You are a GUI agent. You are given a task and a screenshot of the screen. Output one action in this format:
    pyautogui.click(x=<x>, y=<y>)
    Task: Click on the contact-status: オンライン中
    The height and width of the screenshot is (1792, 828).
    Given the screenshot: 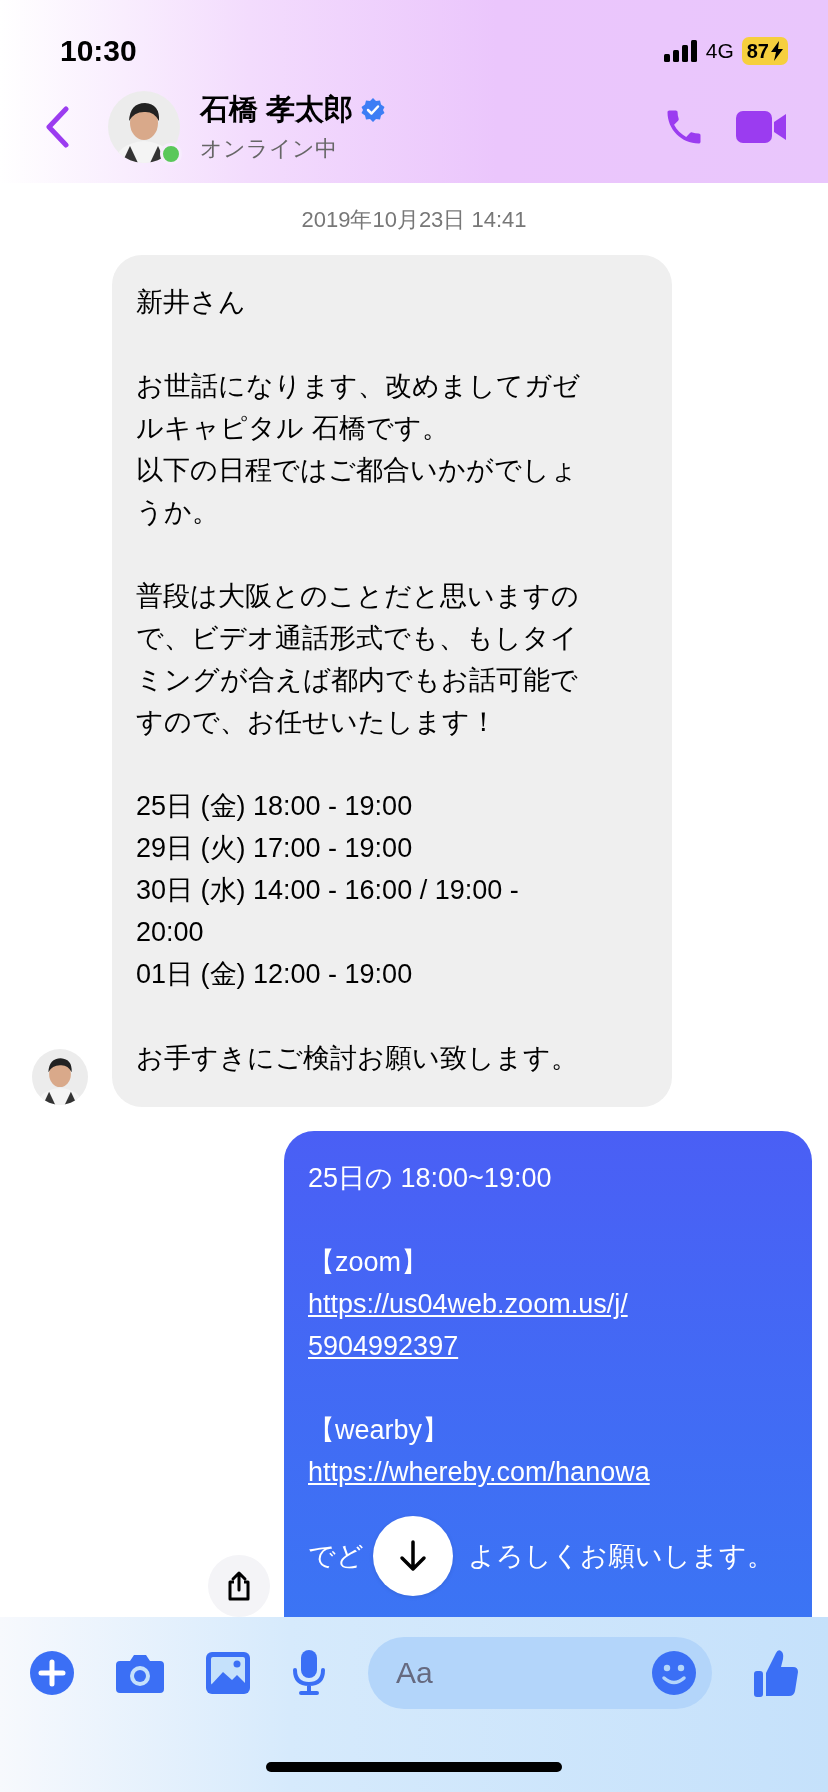 What is the action you would take?
    pyautogui.click(x=269, y=149)
    